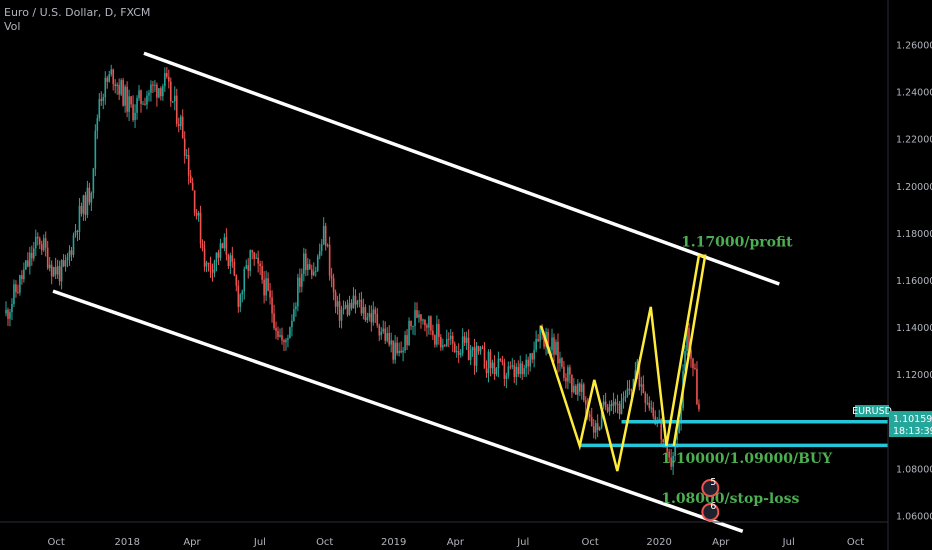  I want to click on annotation-label: 1.10000/1.09000/BUY, so click(747, 459).